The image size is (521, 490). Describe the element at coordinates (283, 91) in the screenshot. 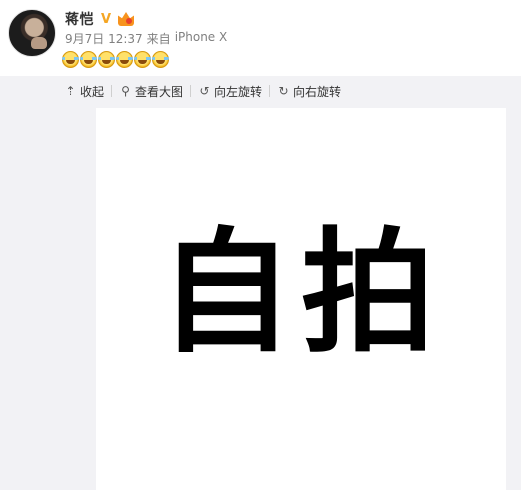

I see `rotate-right-icon: ↻` at that location.